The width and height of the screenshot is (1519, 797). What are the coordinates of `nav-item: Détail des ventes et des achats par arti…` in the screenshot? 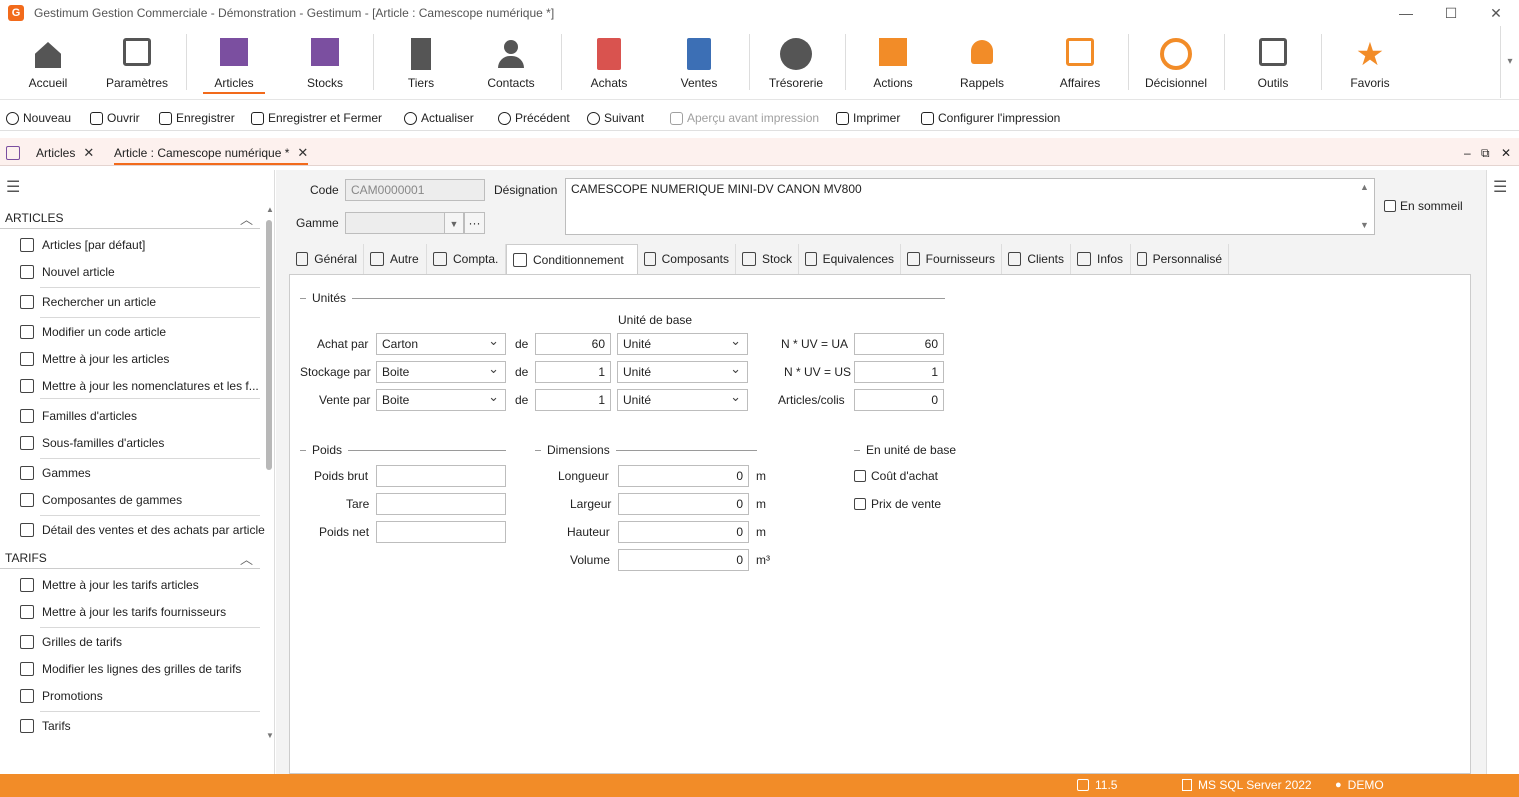 It's located at (142, 530).